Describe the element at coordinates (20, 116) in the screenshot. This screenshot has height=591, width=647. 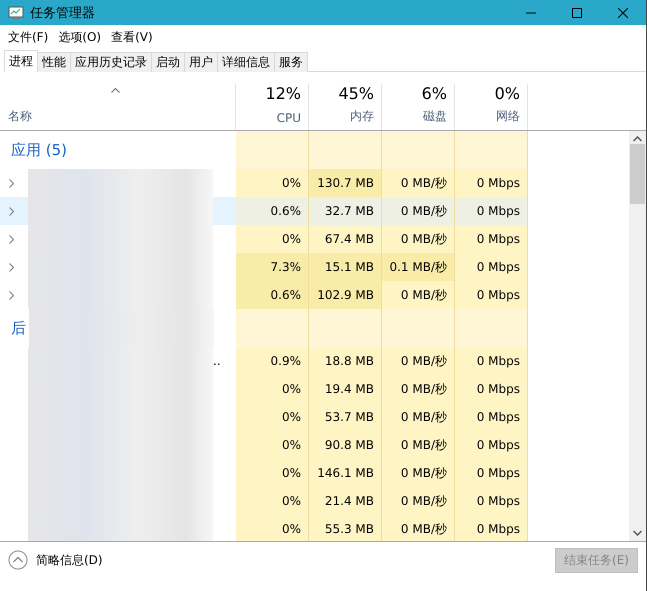
I see `column-header: 名称` at that location.